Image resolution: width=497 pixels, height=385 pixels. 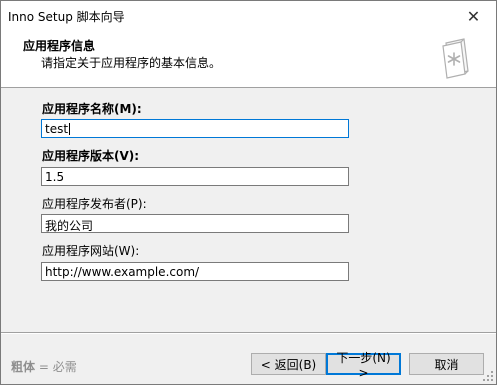 I want to click on footer-divider-highlight, so click(x=248, y=333).